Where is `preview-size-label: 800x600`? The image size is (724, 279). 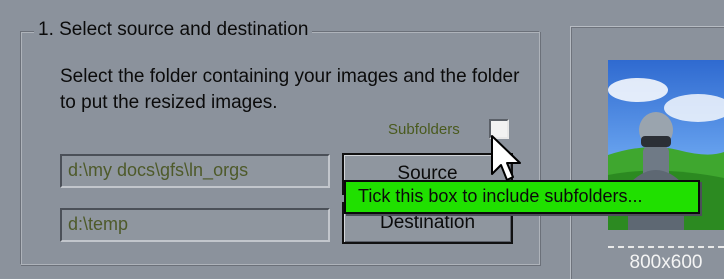 preview-size-label: 800x600 is located at coordinates (666, 262).